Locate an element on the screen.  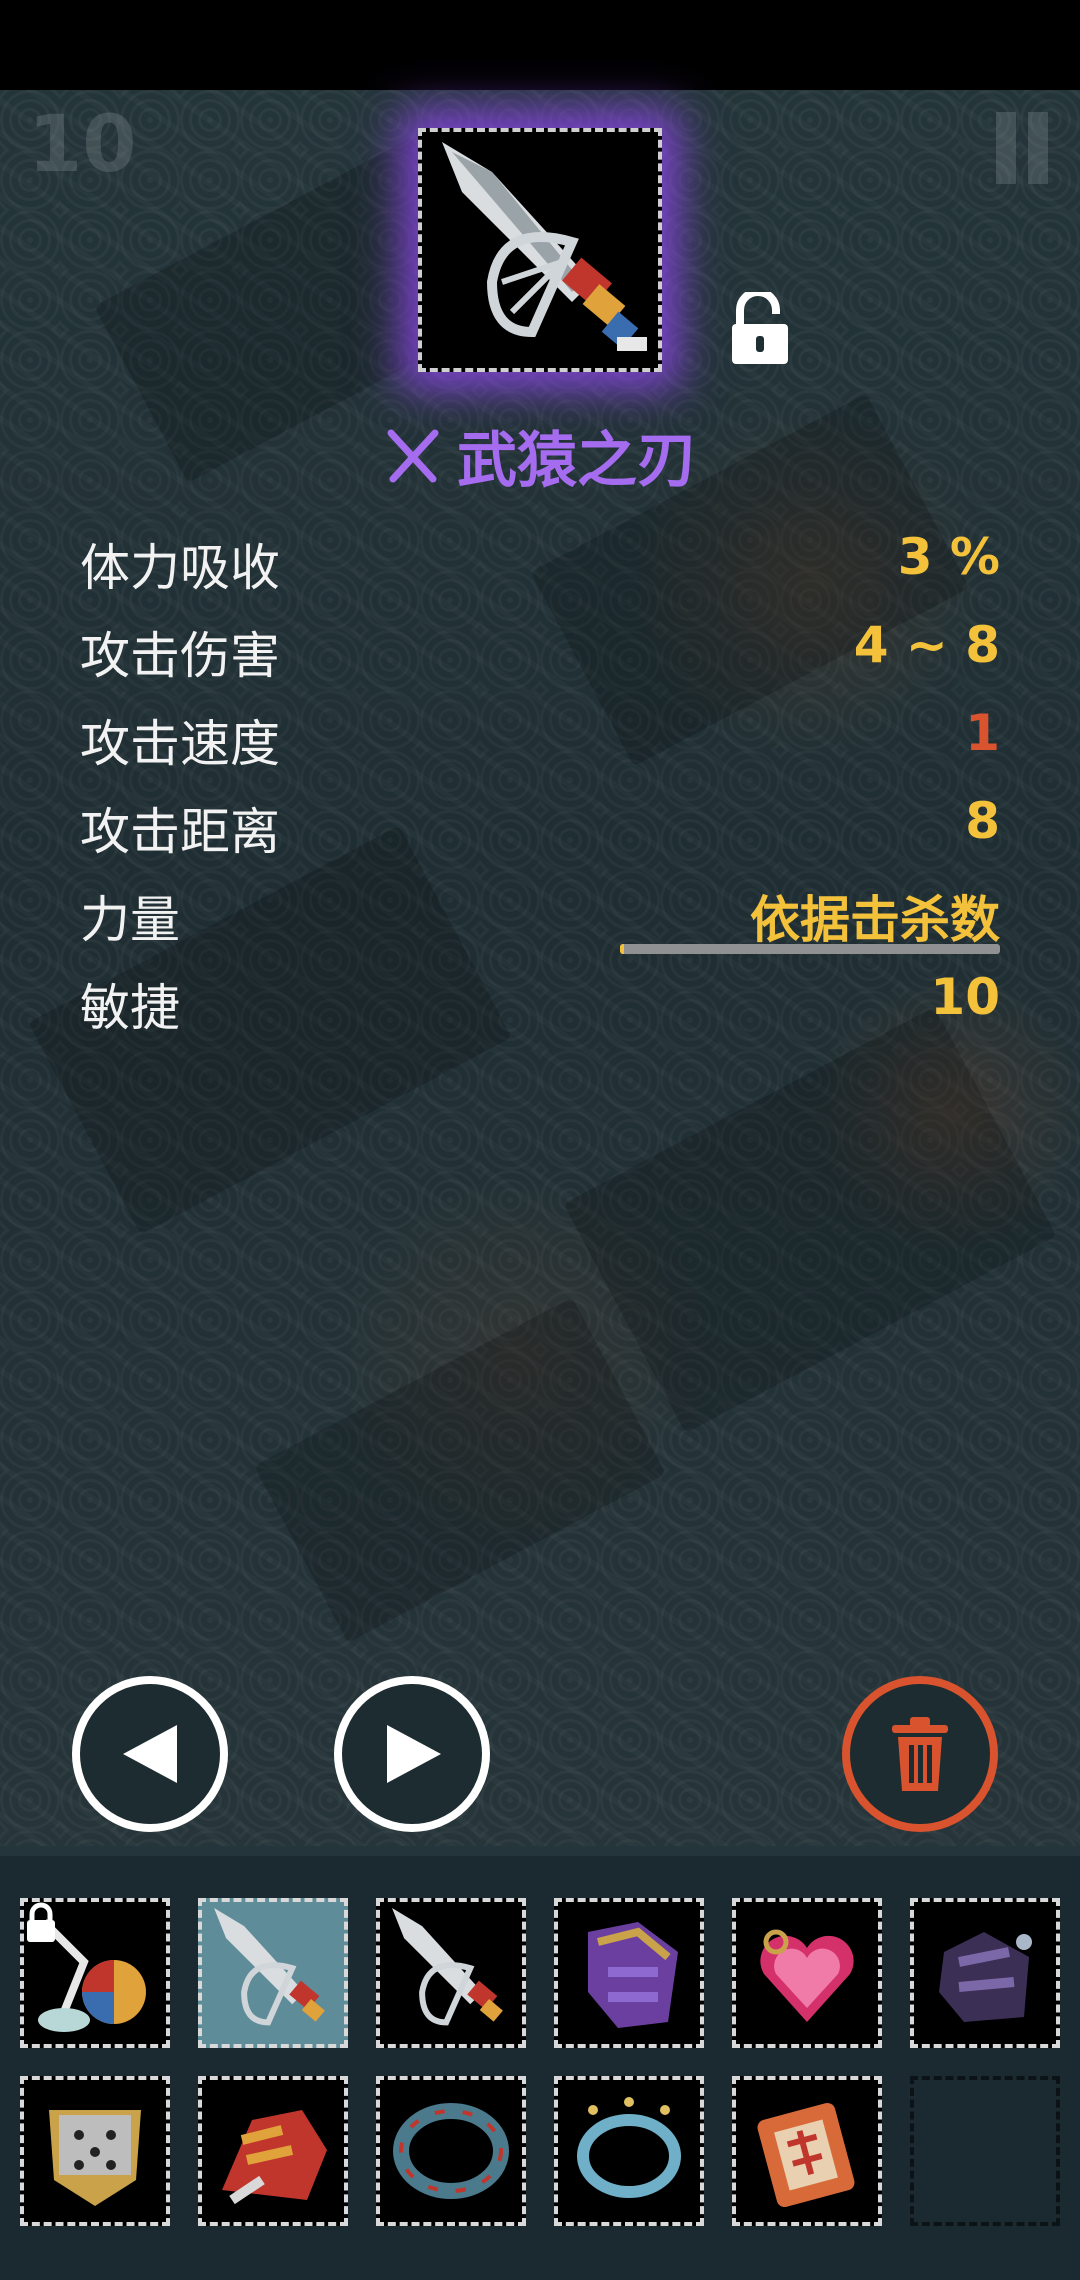
stat-label: 体力吸收 is located at coordinates (180, 568).